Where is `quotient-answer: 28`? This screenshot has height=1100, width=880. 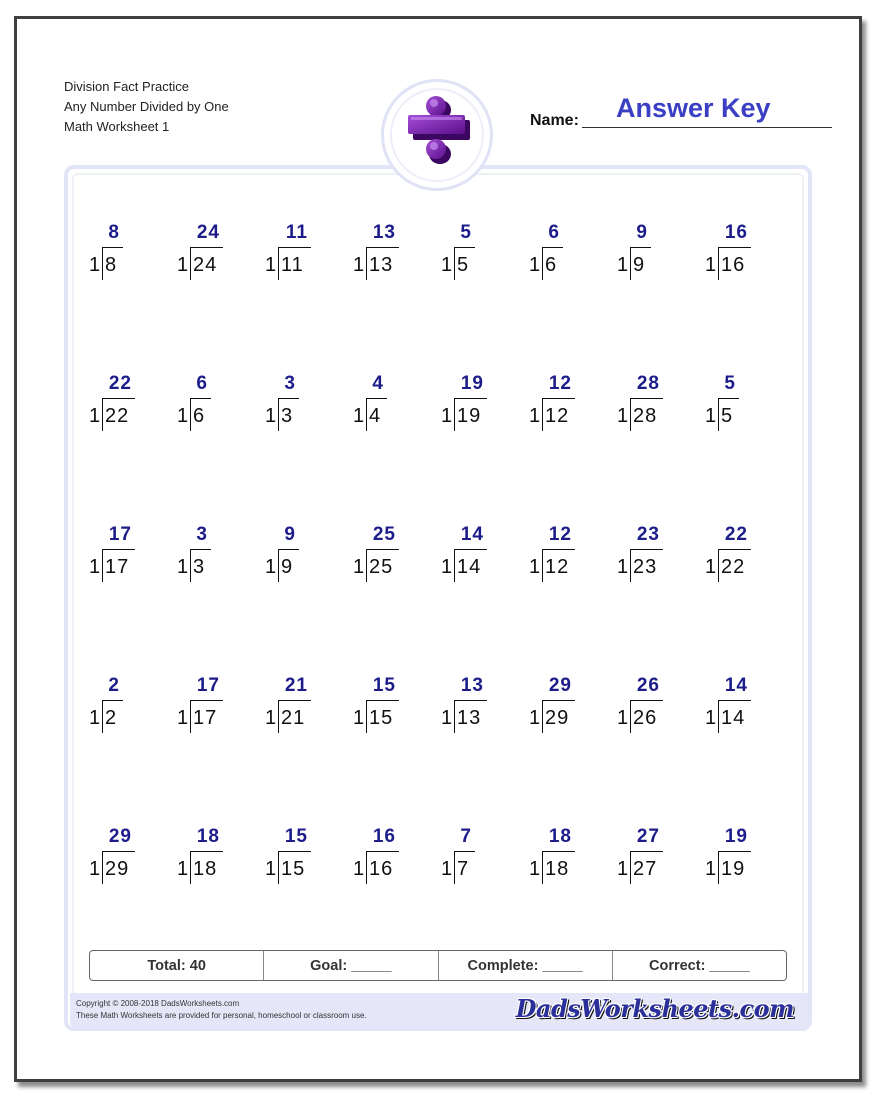
quotient-answer: 28 is located at coordinates (648, 383).